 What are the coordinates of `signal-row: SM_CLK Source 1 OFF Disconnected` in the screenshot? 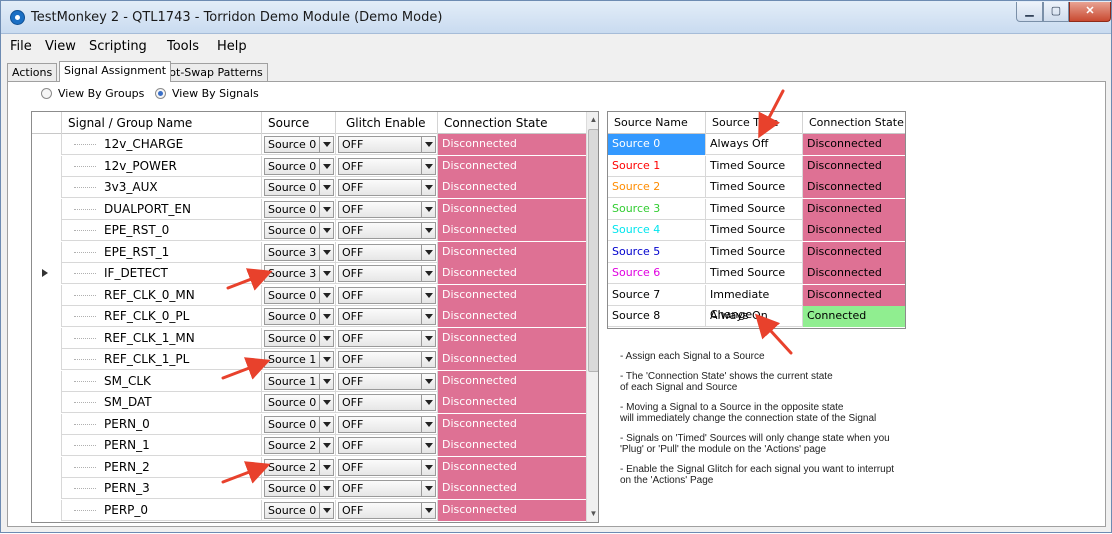 It's located at (309, 381).